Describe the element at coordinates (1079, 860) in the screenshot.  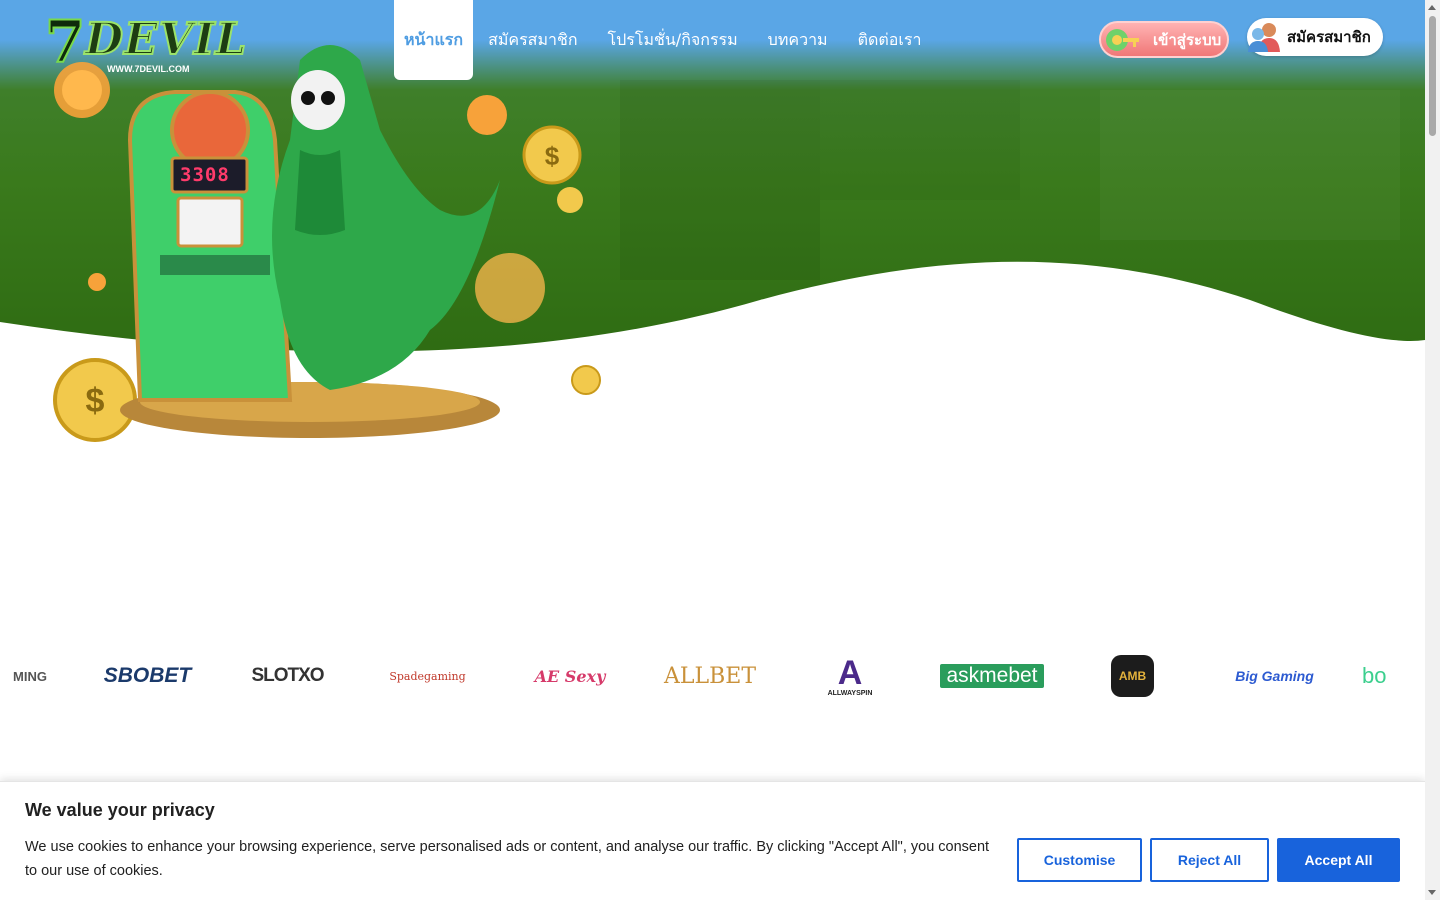
I see `customise-button: Customise` at that location.